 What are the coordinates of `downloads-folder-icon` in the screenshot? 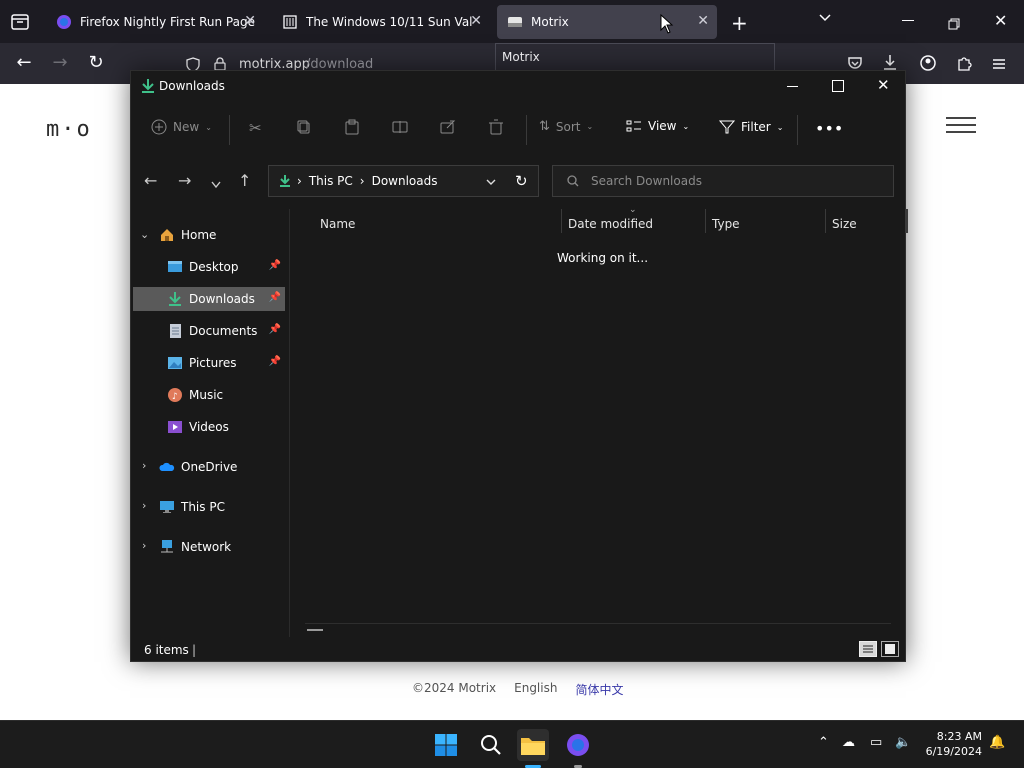 It's located at (148, 86).